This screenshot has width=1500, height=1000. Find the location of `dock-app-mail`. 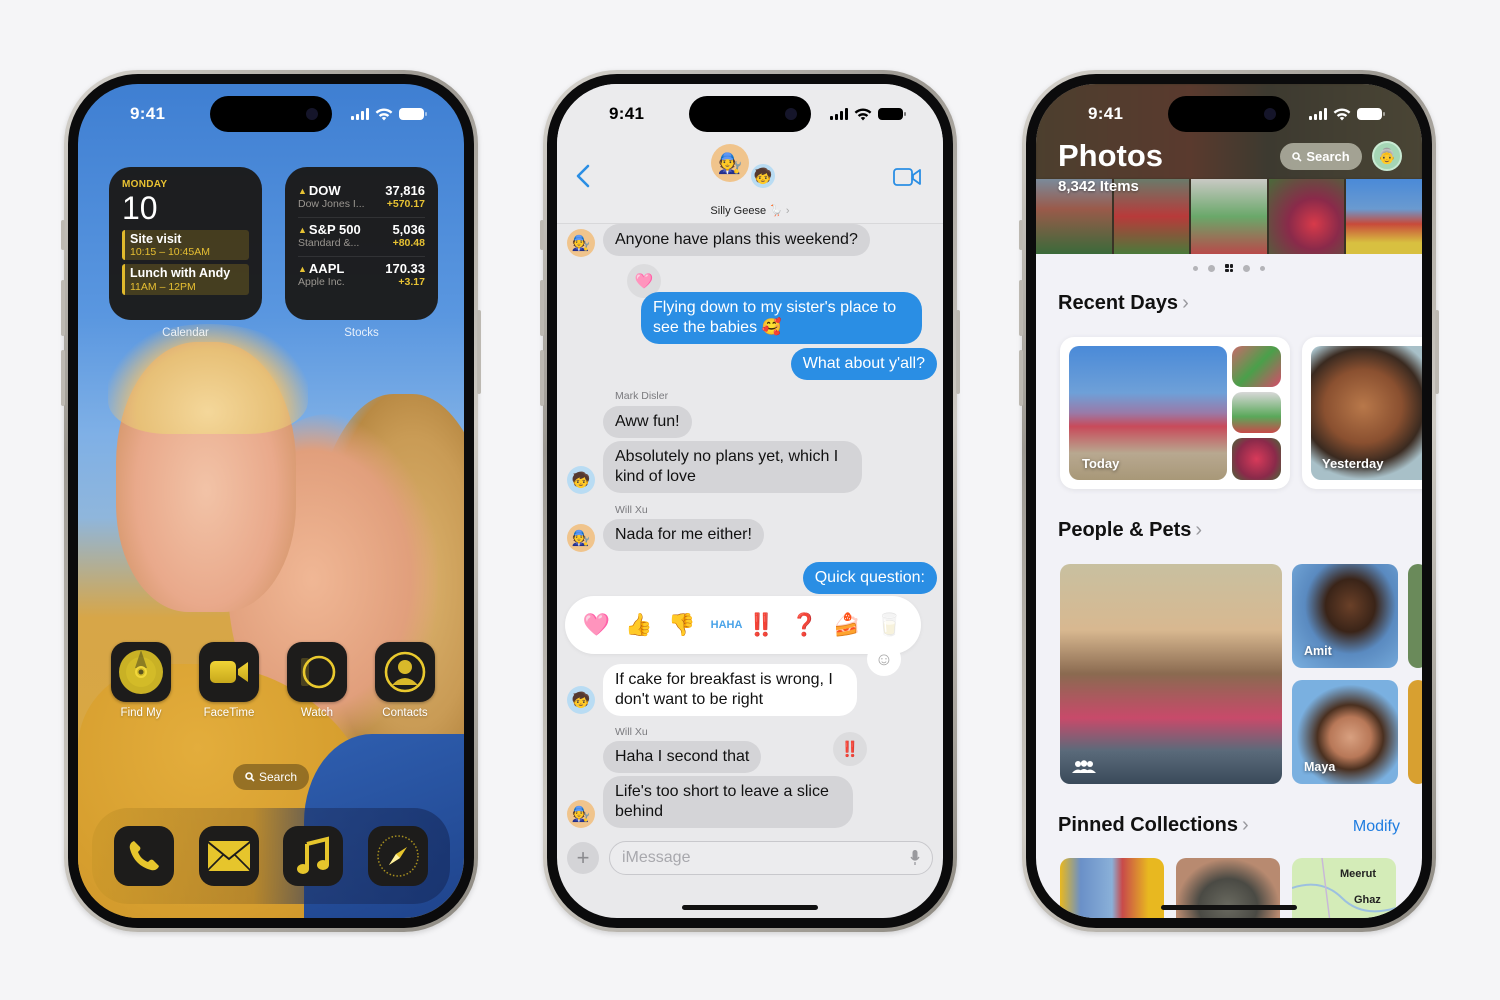

dock-app-mail is located at coordinates (228, 856).